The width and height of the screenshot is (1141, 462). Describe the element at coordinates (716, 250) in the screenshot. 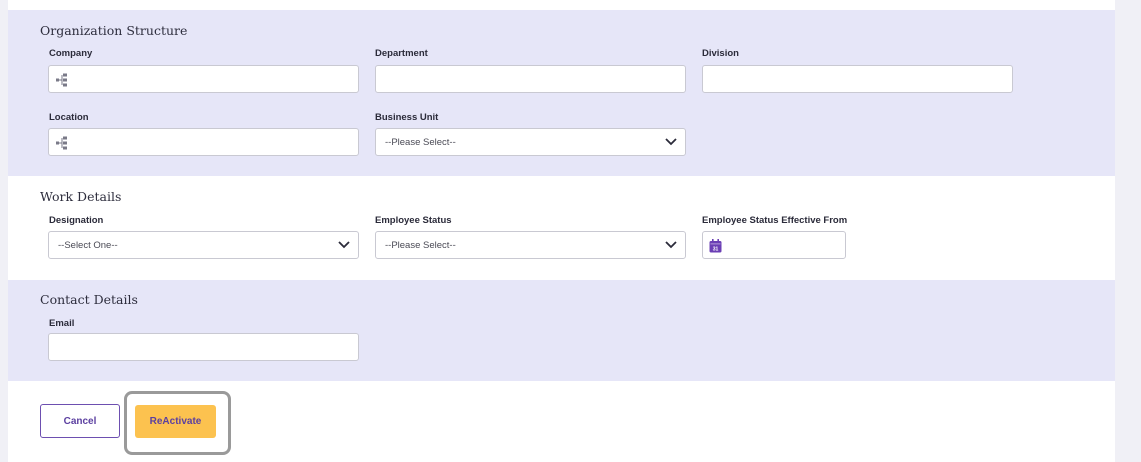

I see `calendar-day: 31` at that location.